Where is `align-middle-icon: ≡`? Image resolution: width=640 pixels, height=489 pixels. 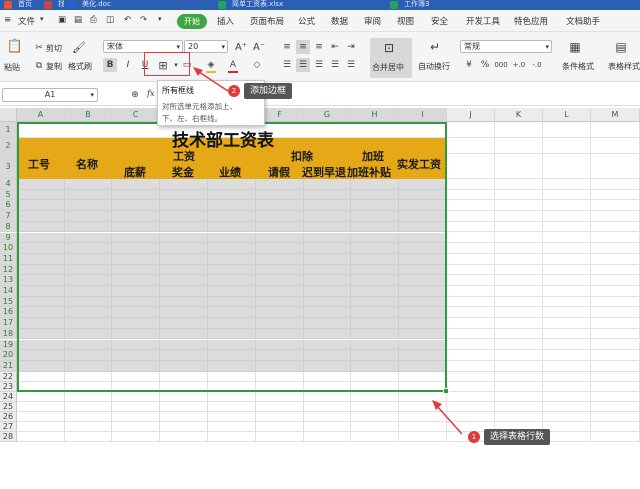
align-middle-icon: ≡ is located at coordinates (303, 47).